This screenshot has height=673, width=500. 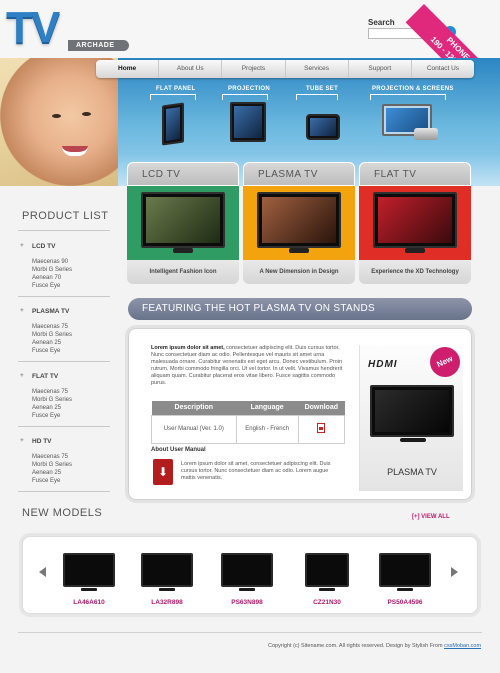 What do you see at coordinates (413, 89) in the screenshot?
I see `category-projection-screens: PROJECTION & SCREENS` at bounding box center [413, 89].